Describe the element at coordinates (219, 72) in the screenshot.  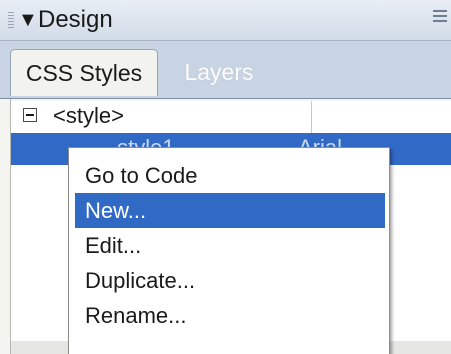
I see `tab-layers: Layers` at that location.